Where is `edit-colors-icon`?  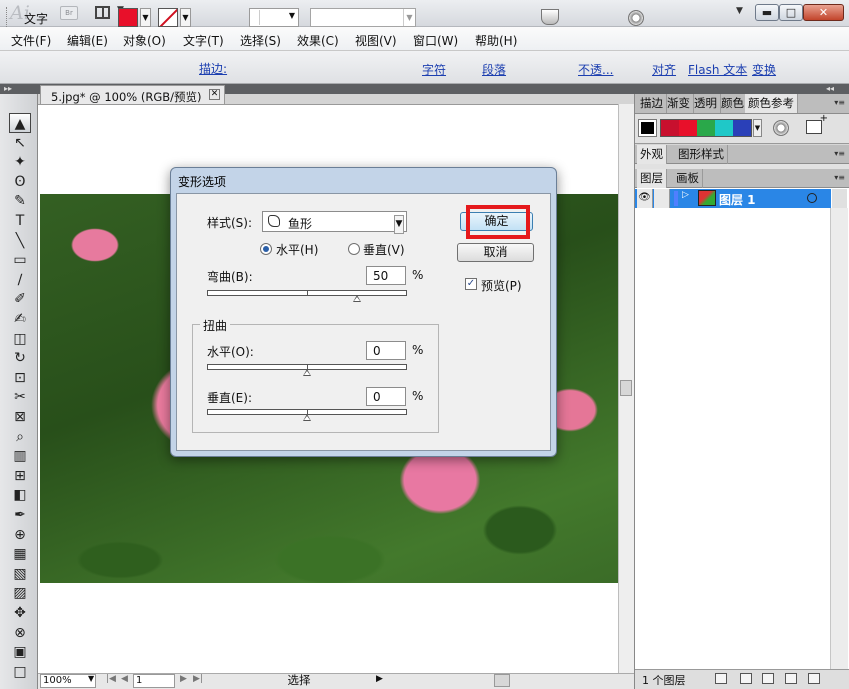
edit-colors-icon is located at coordinates (781, 128).